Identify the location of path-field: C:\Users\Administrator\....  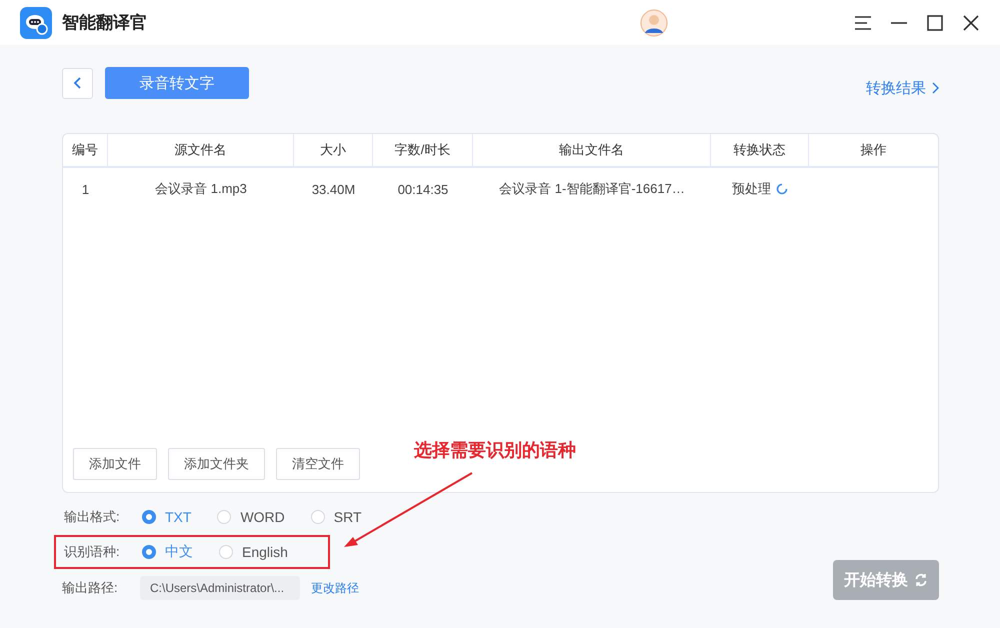
(220, 588).